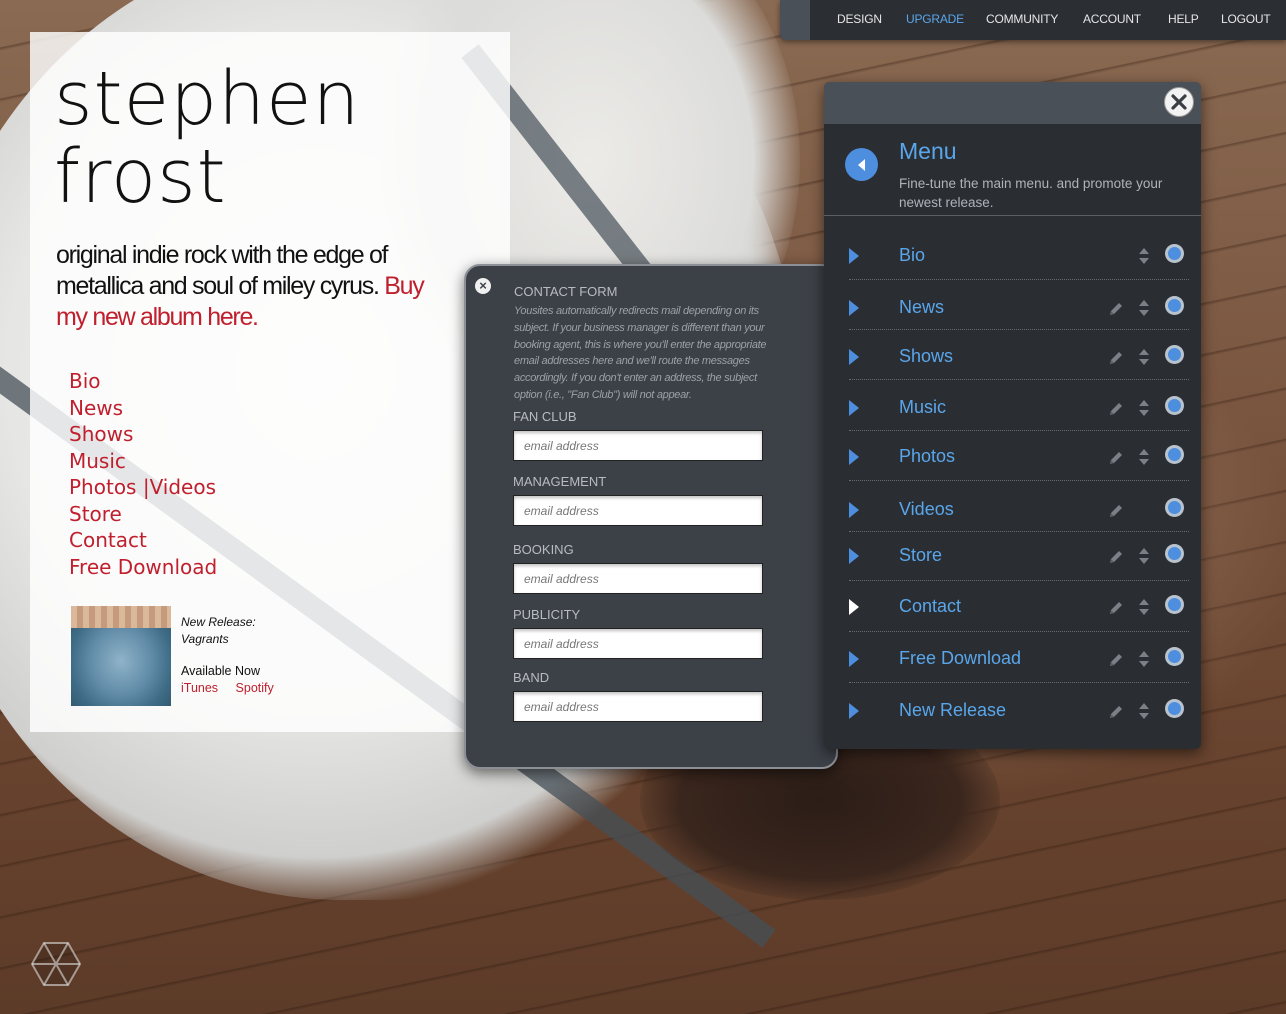 Image resolution: width=1286 pixels, height=1014 pixels. Describe the element at coordinates (1019, 712) in the screenshot. I see `menu-item-new-release: New Release` at that location.